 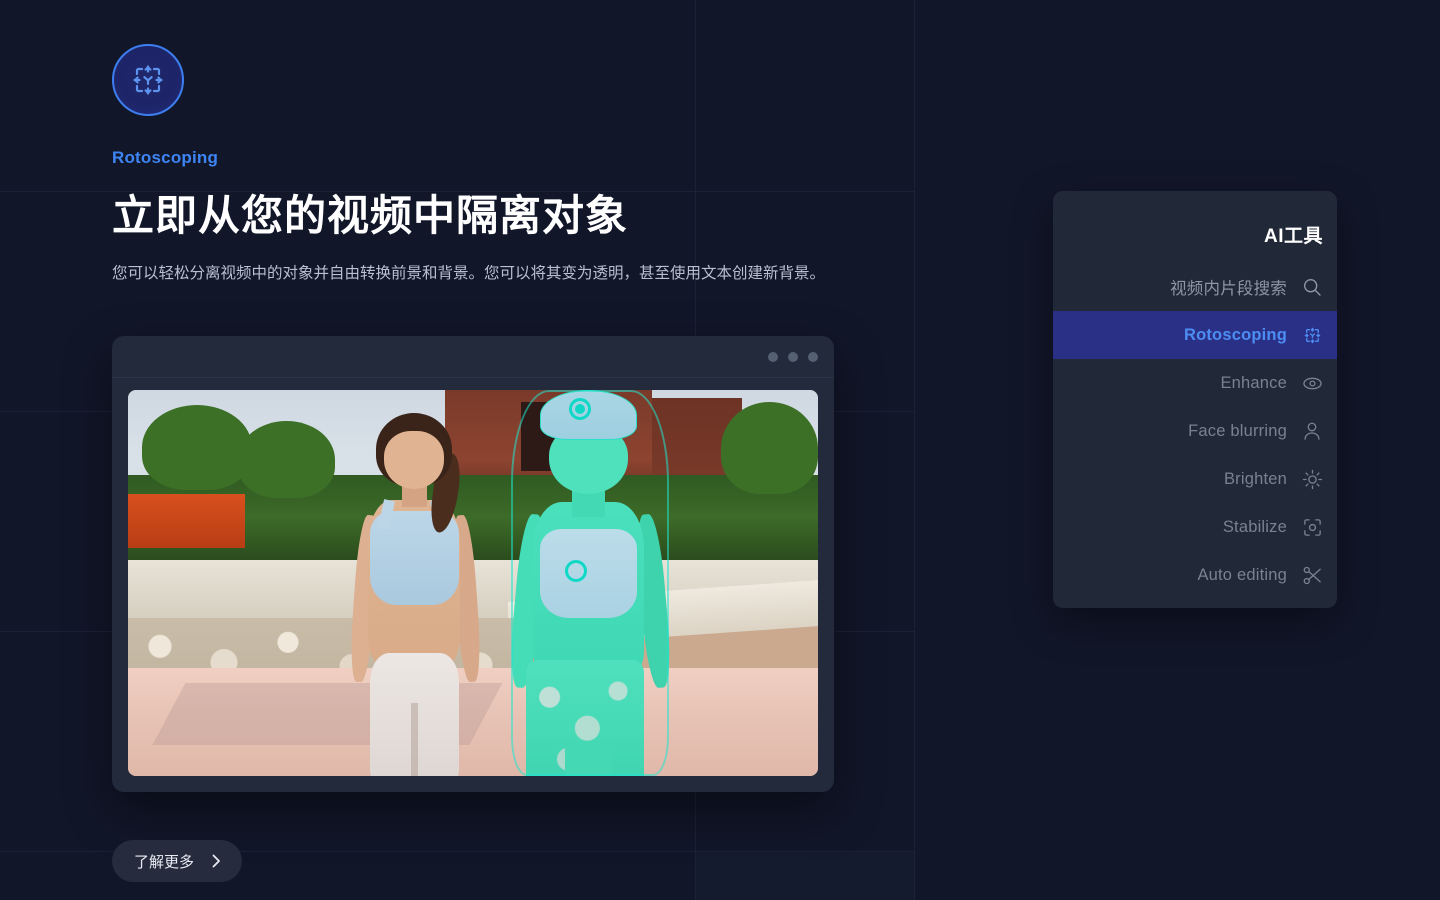 I want to click on tool-item-stabilize: Stabilize, so click(x=1195, y=527).